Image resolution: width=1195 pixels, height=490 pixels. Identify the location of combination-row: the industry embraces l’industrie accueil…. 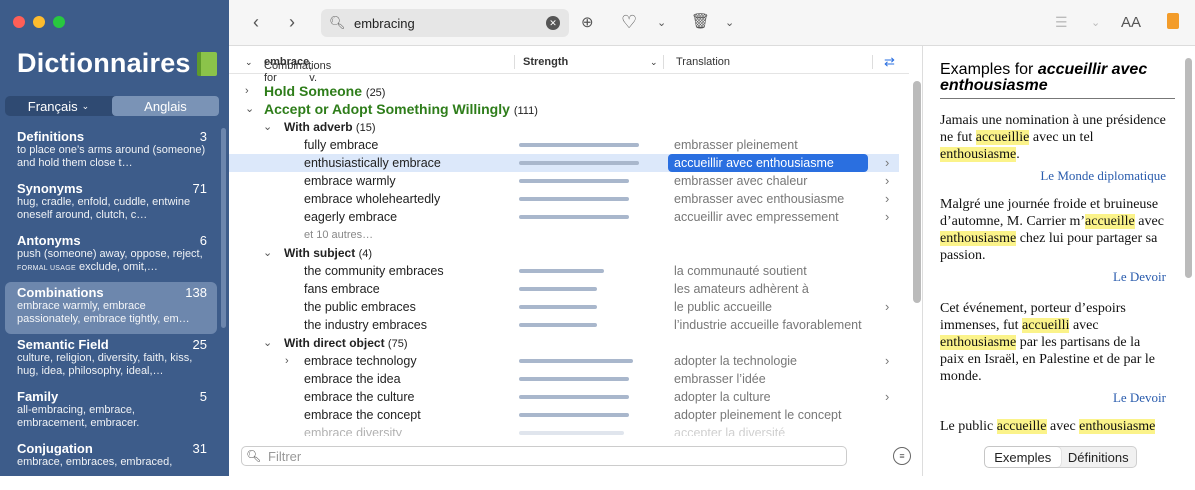
(564, 325).